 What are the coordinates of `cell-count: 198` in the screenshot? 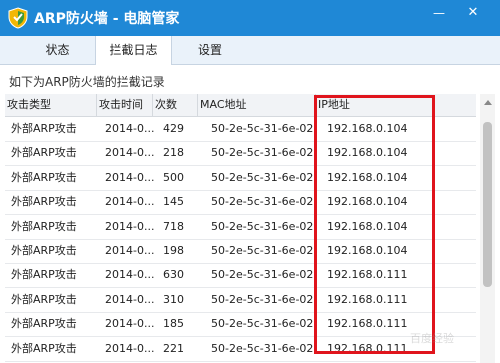 It's located at (173, 250).